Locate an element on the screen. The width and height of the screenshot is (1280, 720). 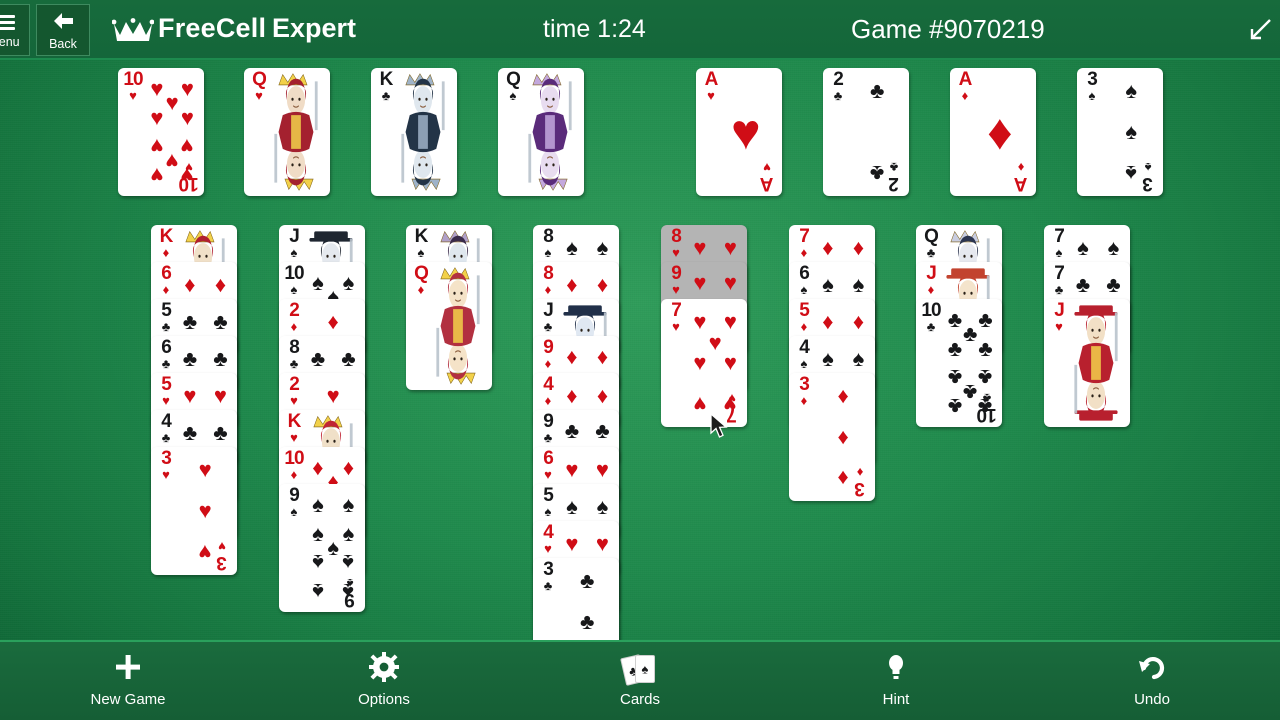
card-J-hearts: J♥ J♥ is located at coordinates (1087, 363).